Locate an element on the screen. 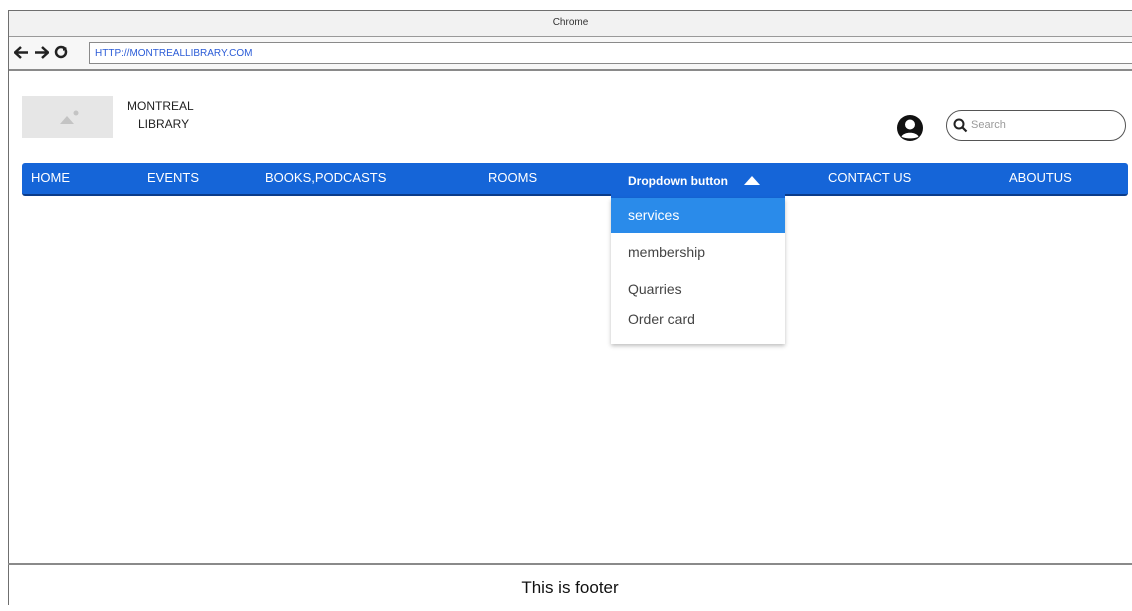 Image resolution: width=1132 pixels, height=611 pixels. logo-image-placeholder is located at coordinates (67, 117).